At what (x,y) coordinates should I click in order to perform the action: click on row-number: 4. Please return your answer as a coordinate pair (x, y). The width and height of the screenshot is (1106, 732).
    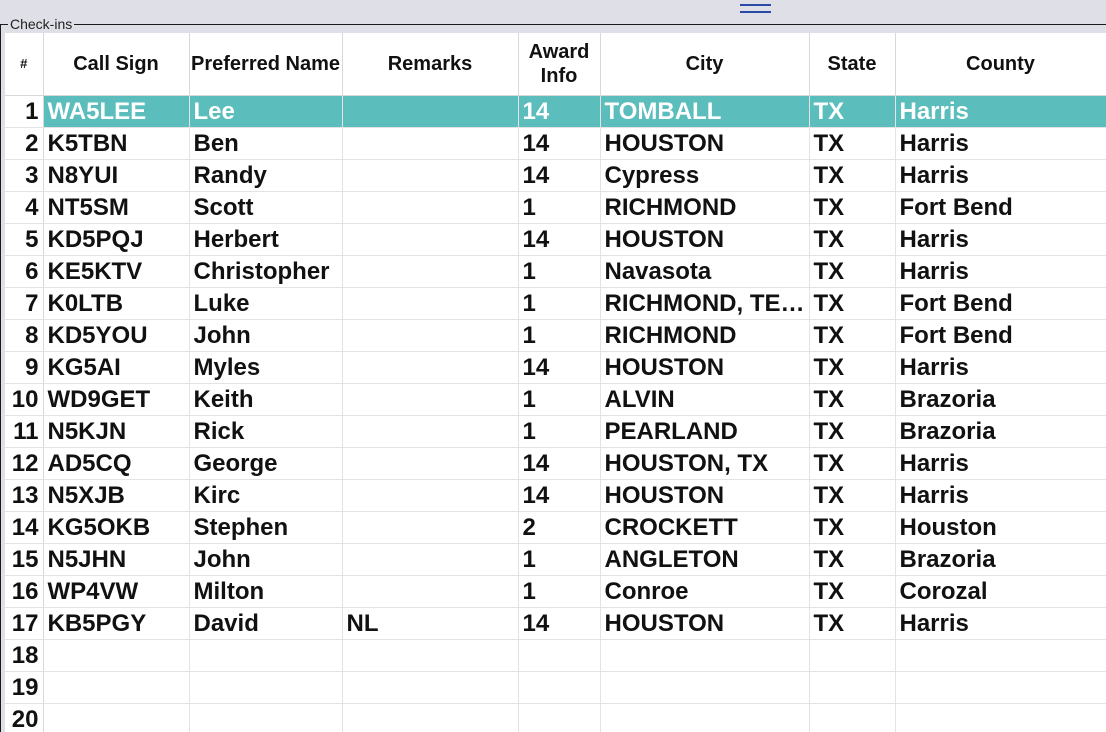
    Looking at the image, I should click on (24, 207).